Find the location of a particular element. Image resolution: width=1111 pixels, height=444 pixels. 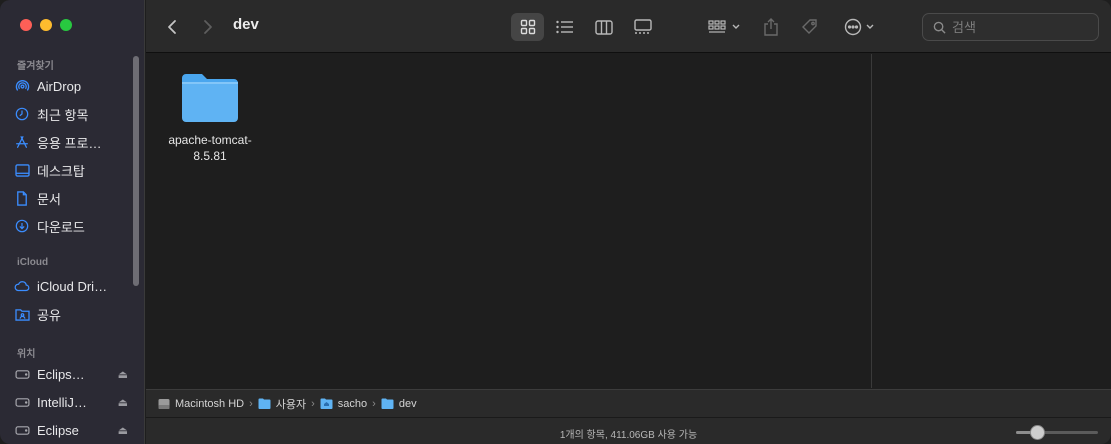

sidebar-section-locations: 위치 is located at coordinates (26, 354).